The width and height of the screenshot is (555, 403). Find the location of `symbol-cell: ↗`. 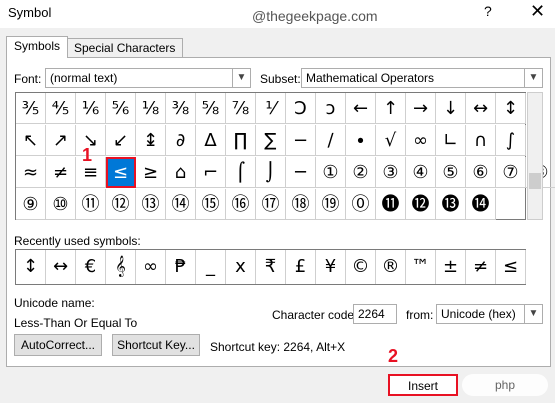

symbol-cell: ↗ is located at coordinates (61, 140).